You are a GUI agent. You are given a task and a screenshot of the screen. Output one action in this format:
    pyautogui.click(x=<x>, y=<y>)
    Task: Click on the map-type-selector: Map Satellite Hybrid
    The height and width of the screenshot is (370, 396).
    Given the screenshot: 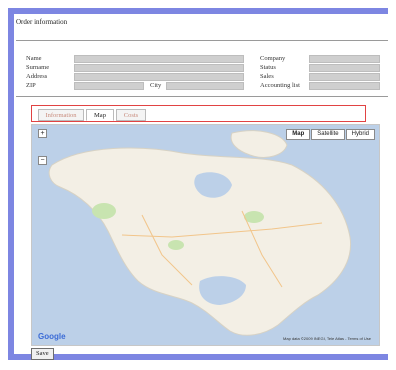 What is the action you would take?
    pyautogui.click(x=330, y=134)
    